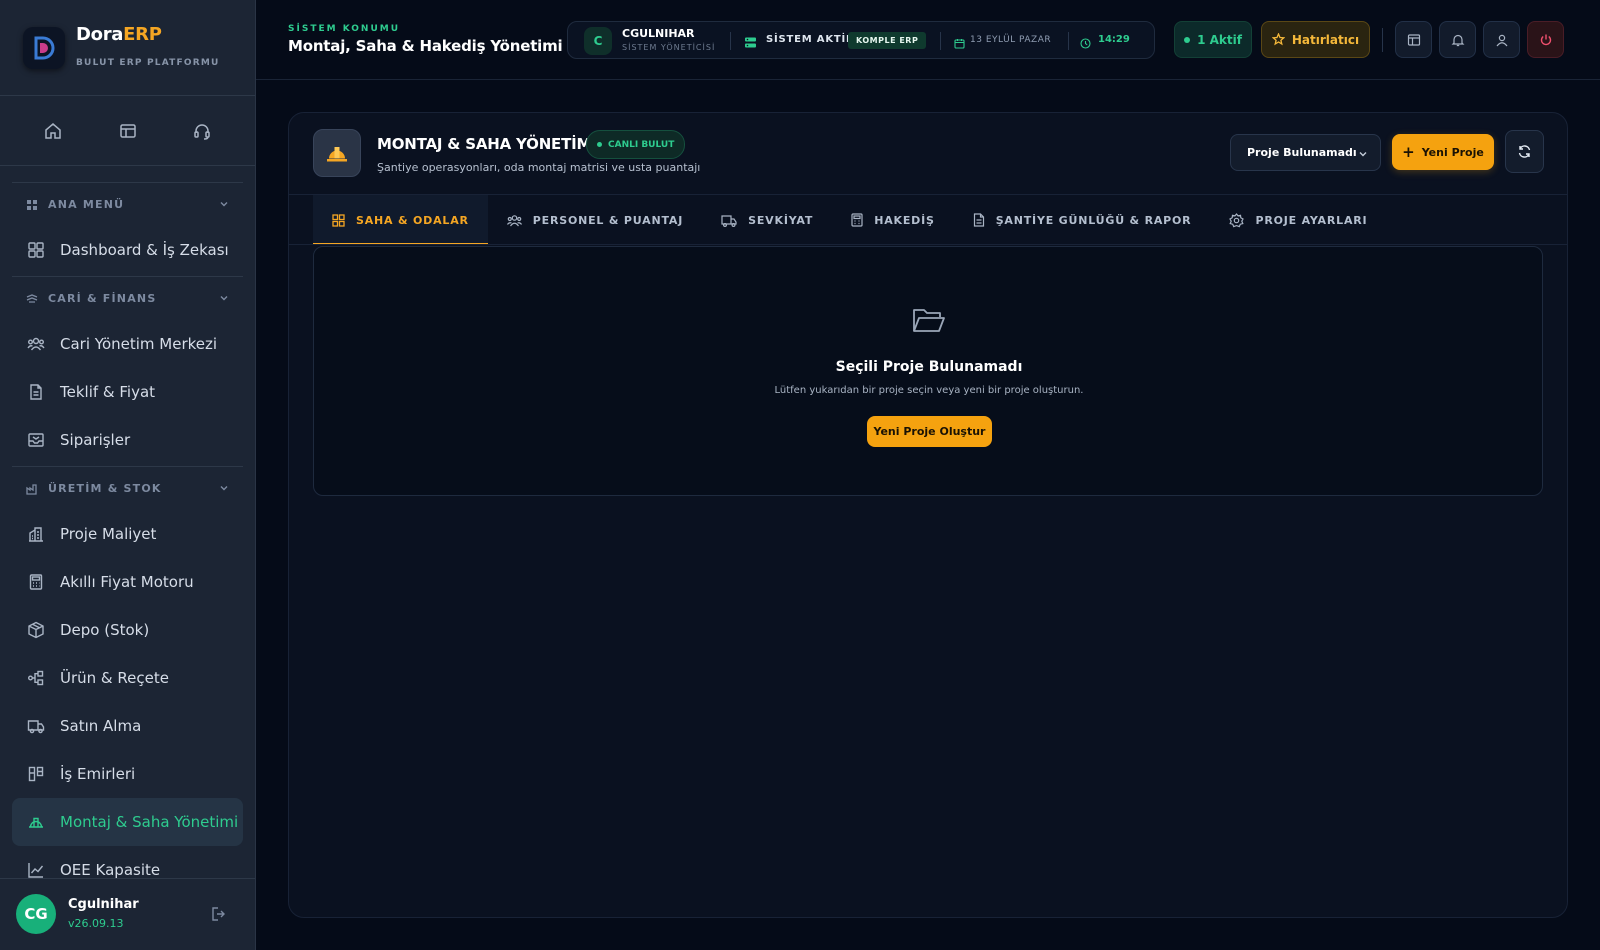 The image size is (1600, 950). I want to click on building-icon, so click(36, 534).